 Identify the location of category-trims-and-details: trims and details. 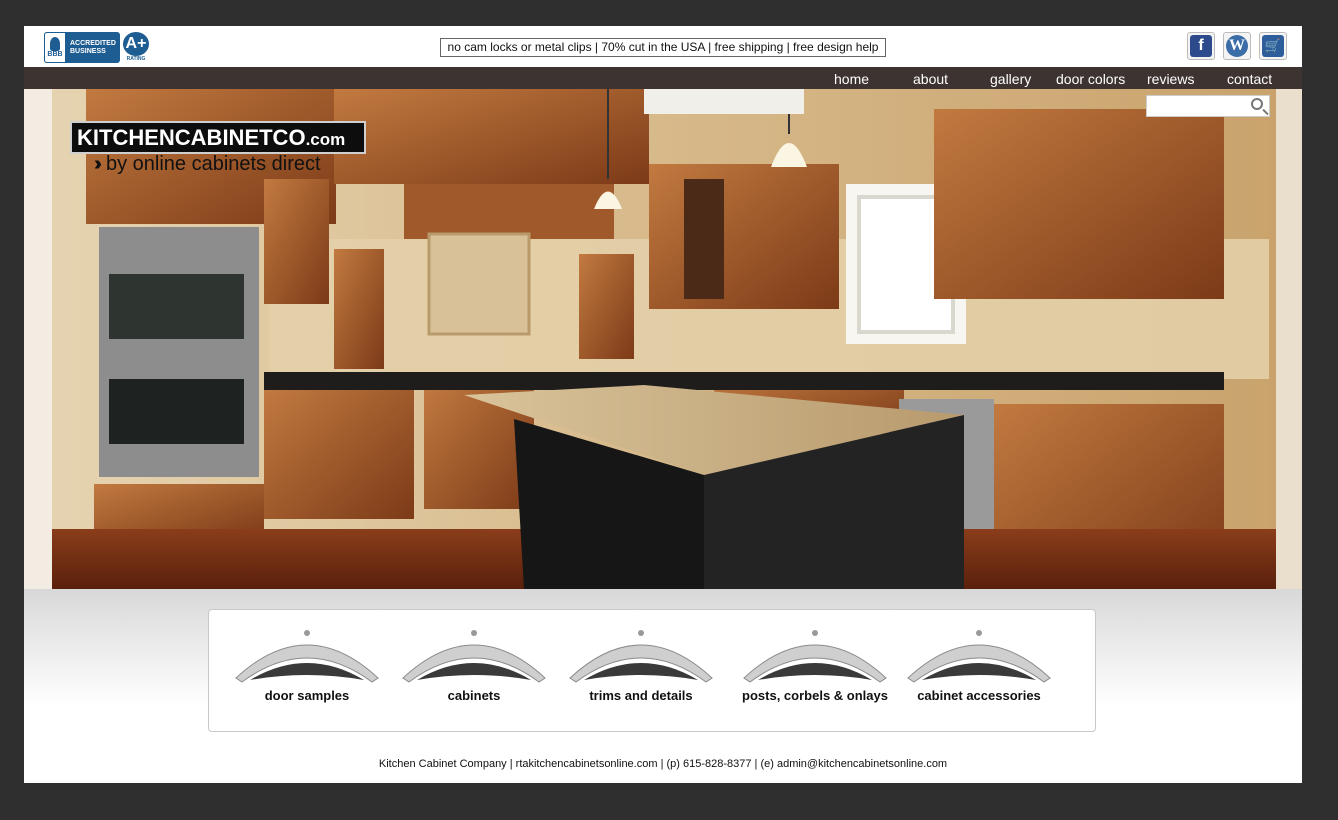
(641, 664).